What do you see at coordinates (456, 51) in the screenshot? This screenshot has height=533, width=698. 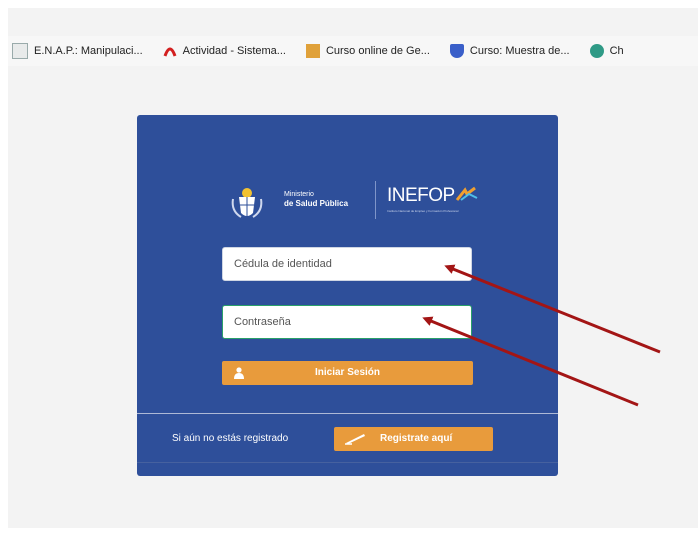 I see `shield-icon` at bounding box center [456, 51].